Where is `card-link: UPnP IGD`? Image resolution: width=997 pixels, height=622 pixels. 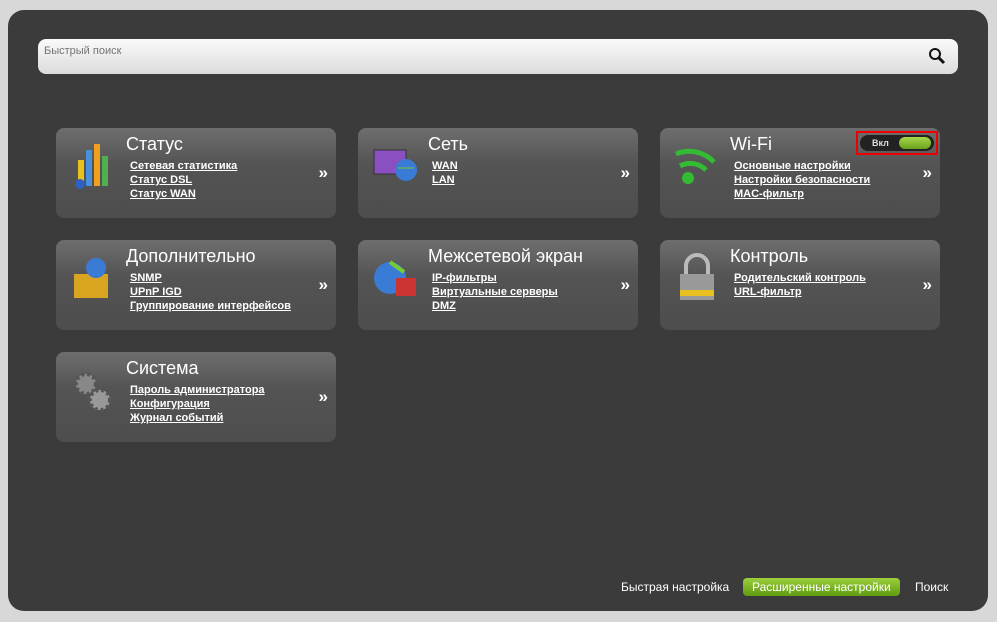 card-link: UPnP IGD is located at coordinates (210, 292).